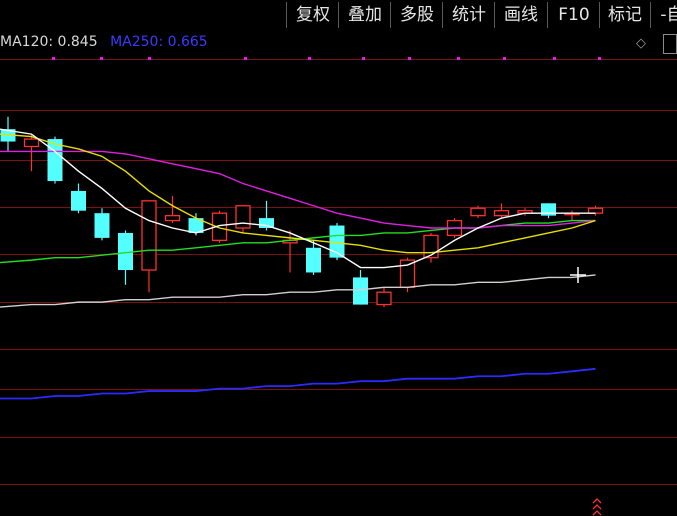 The width and height of the screenshot is (677, 516). What do you see at coordinates (597, 507) in the screenshot?
I see `signal-arrow-icon` at bounding box center [597, 507].